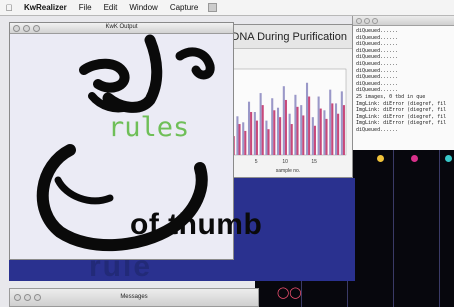  I want to click on minimize-button, so click(367, 20).